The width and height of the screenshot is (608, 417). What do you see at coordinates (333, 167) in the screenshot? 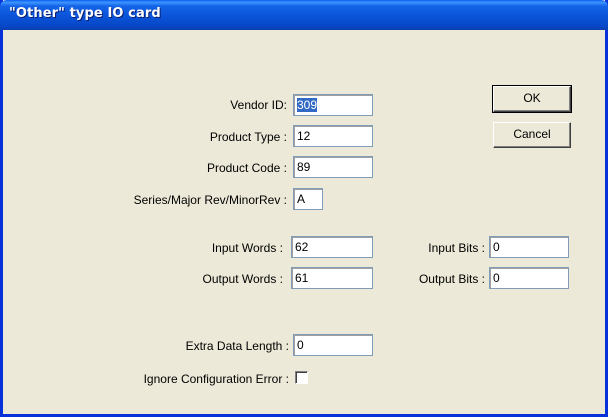
I see `product-code-field: 89` at bounding box center [333, 167].